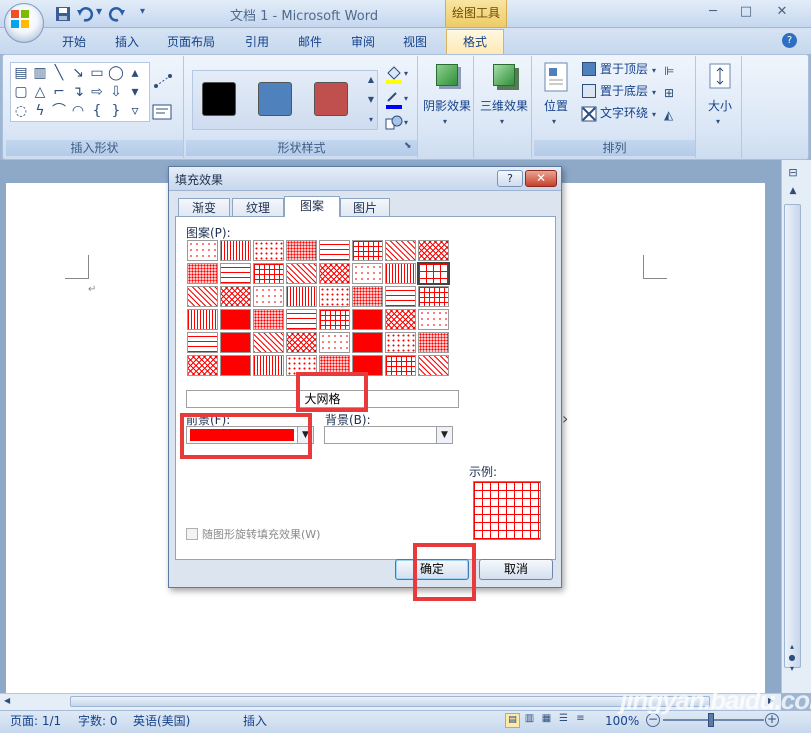 Image resolution: width=811 pixels, height=733 pixels. What do you see at coordinates (21, 73) in the screenshot?
I see `textbox-shape-icon: ▤` at bounding box center [21, 73].